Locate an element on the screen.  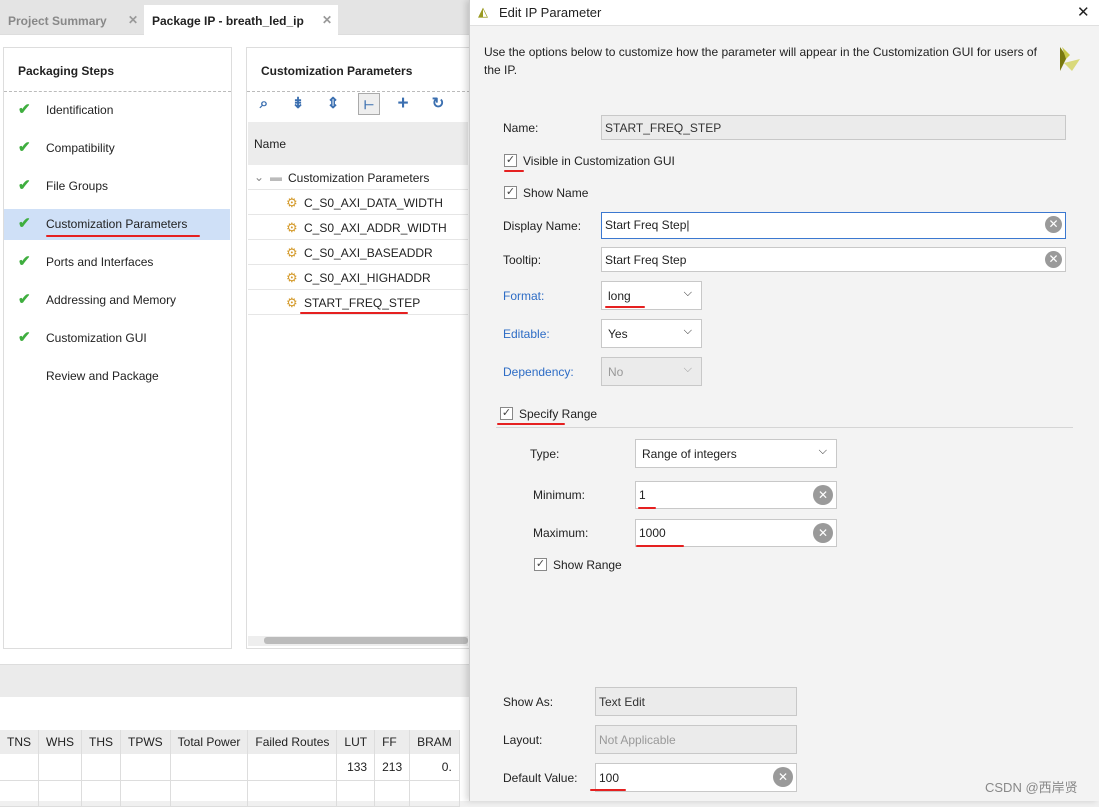
parameter-row: ⚙ C_S0_AXI_ADDR_WIDTH is located at coordinates (358, 227).